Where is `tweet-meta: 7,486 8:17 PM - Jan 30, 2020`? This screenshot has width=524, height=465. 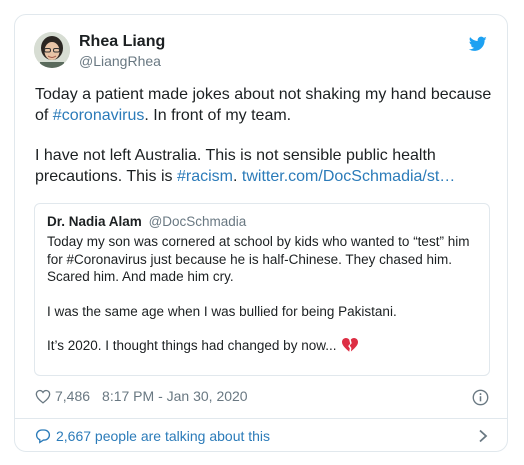 tweet-meta: 7,486 8:17 PM - Jan 30, 2020 is located at coordinates (141, 396).